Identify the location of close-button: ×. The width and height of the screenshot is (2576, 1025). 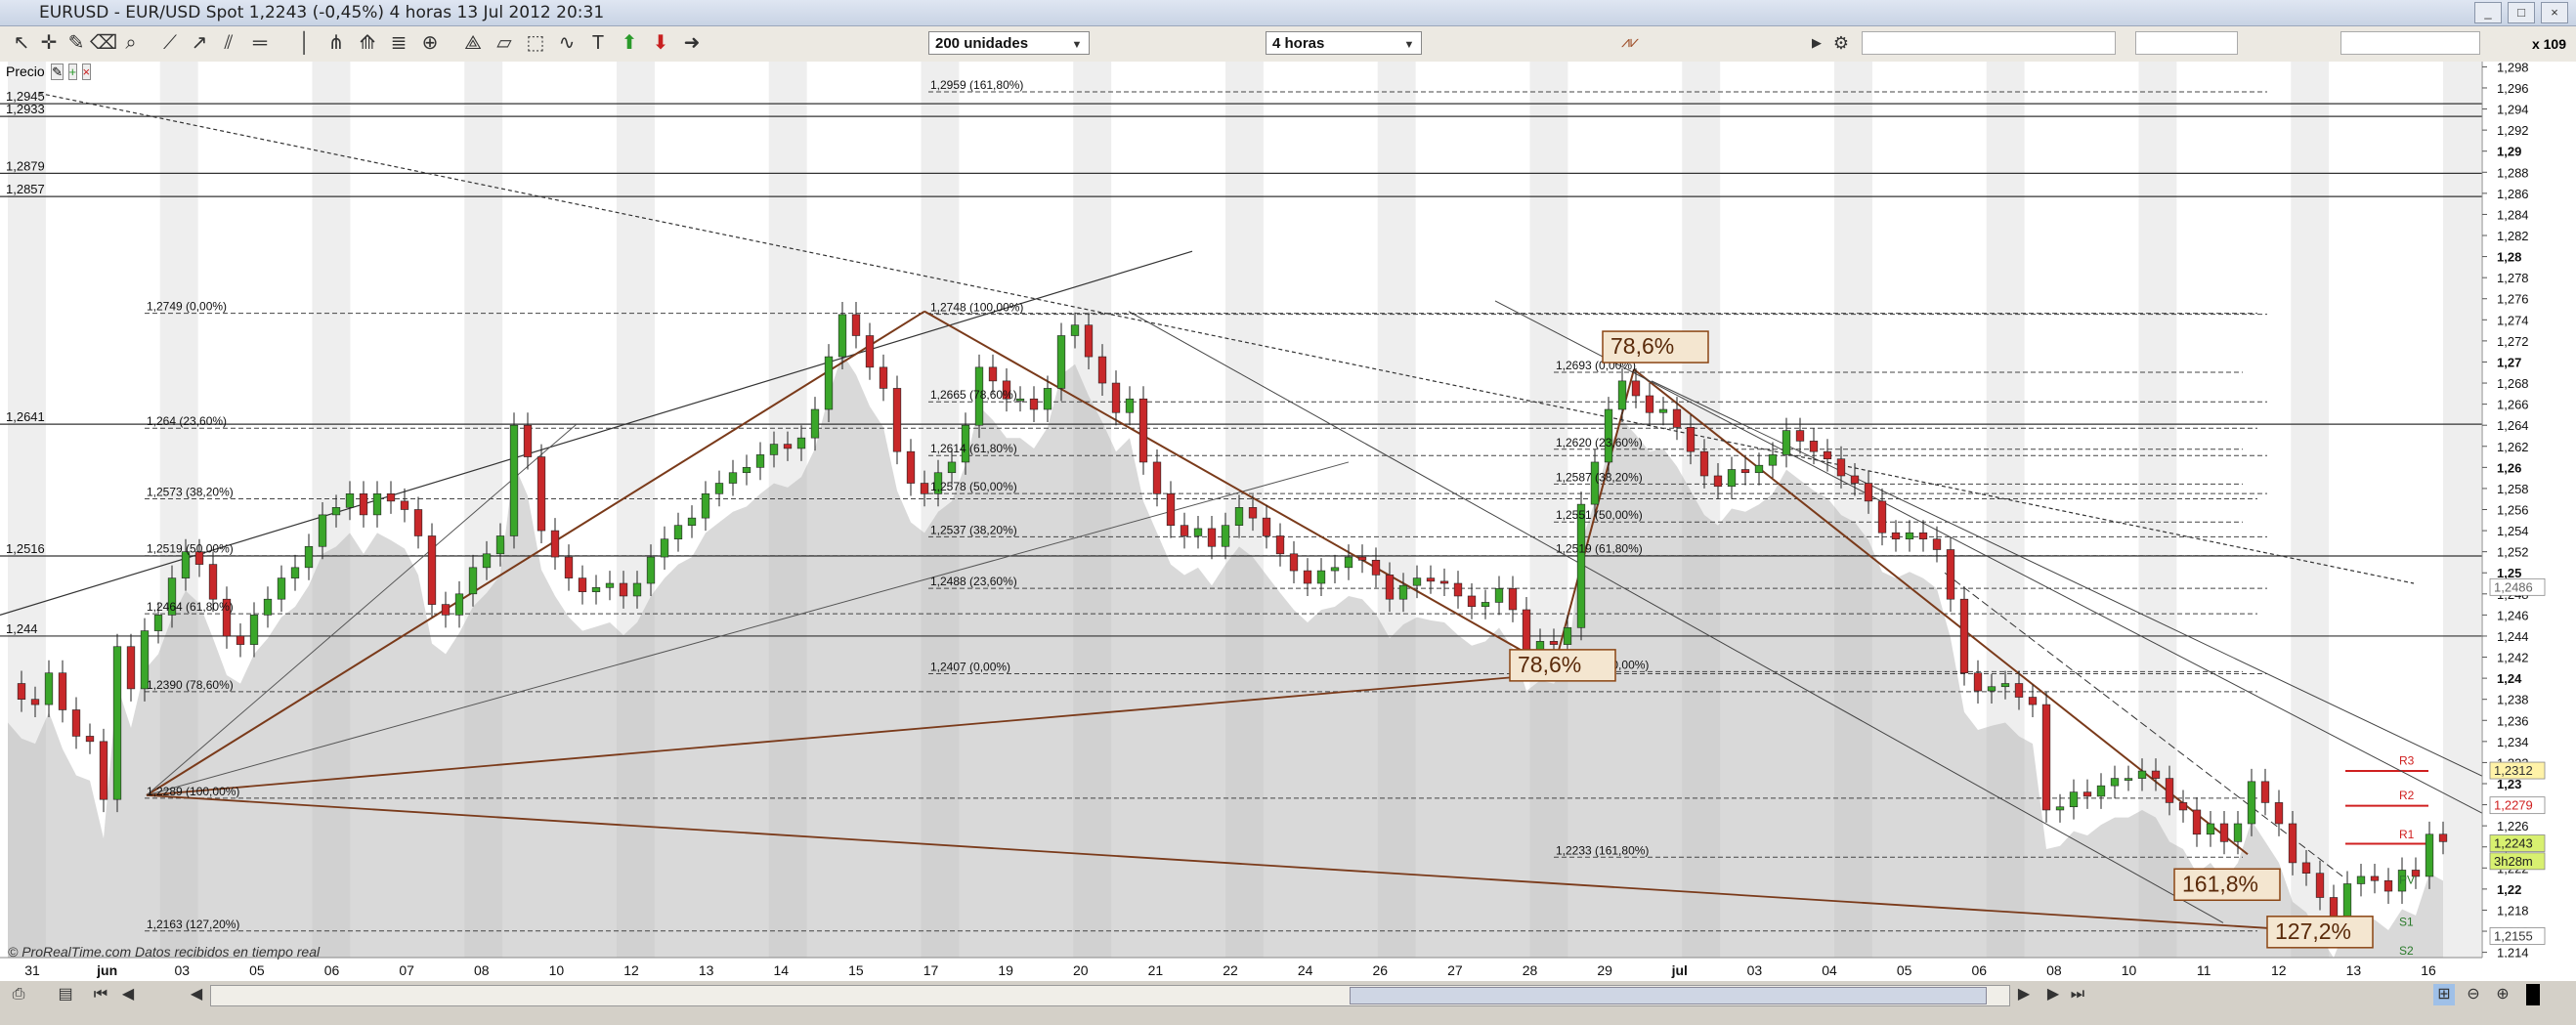
(2554, 12).